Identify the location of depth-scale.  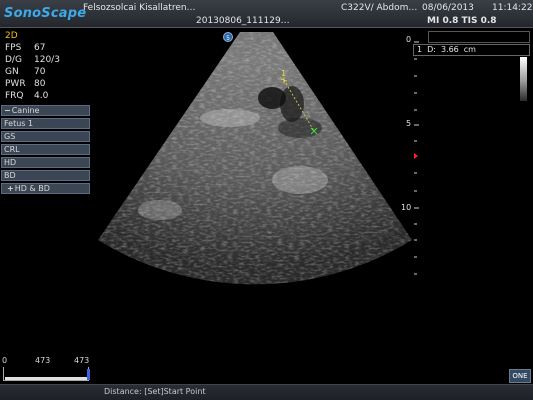
(416, 158).